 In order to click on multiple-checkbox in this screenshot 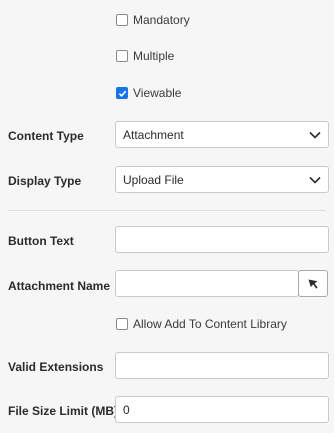, I will do `click(122, 56)`.